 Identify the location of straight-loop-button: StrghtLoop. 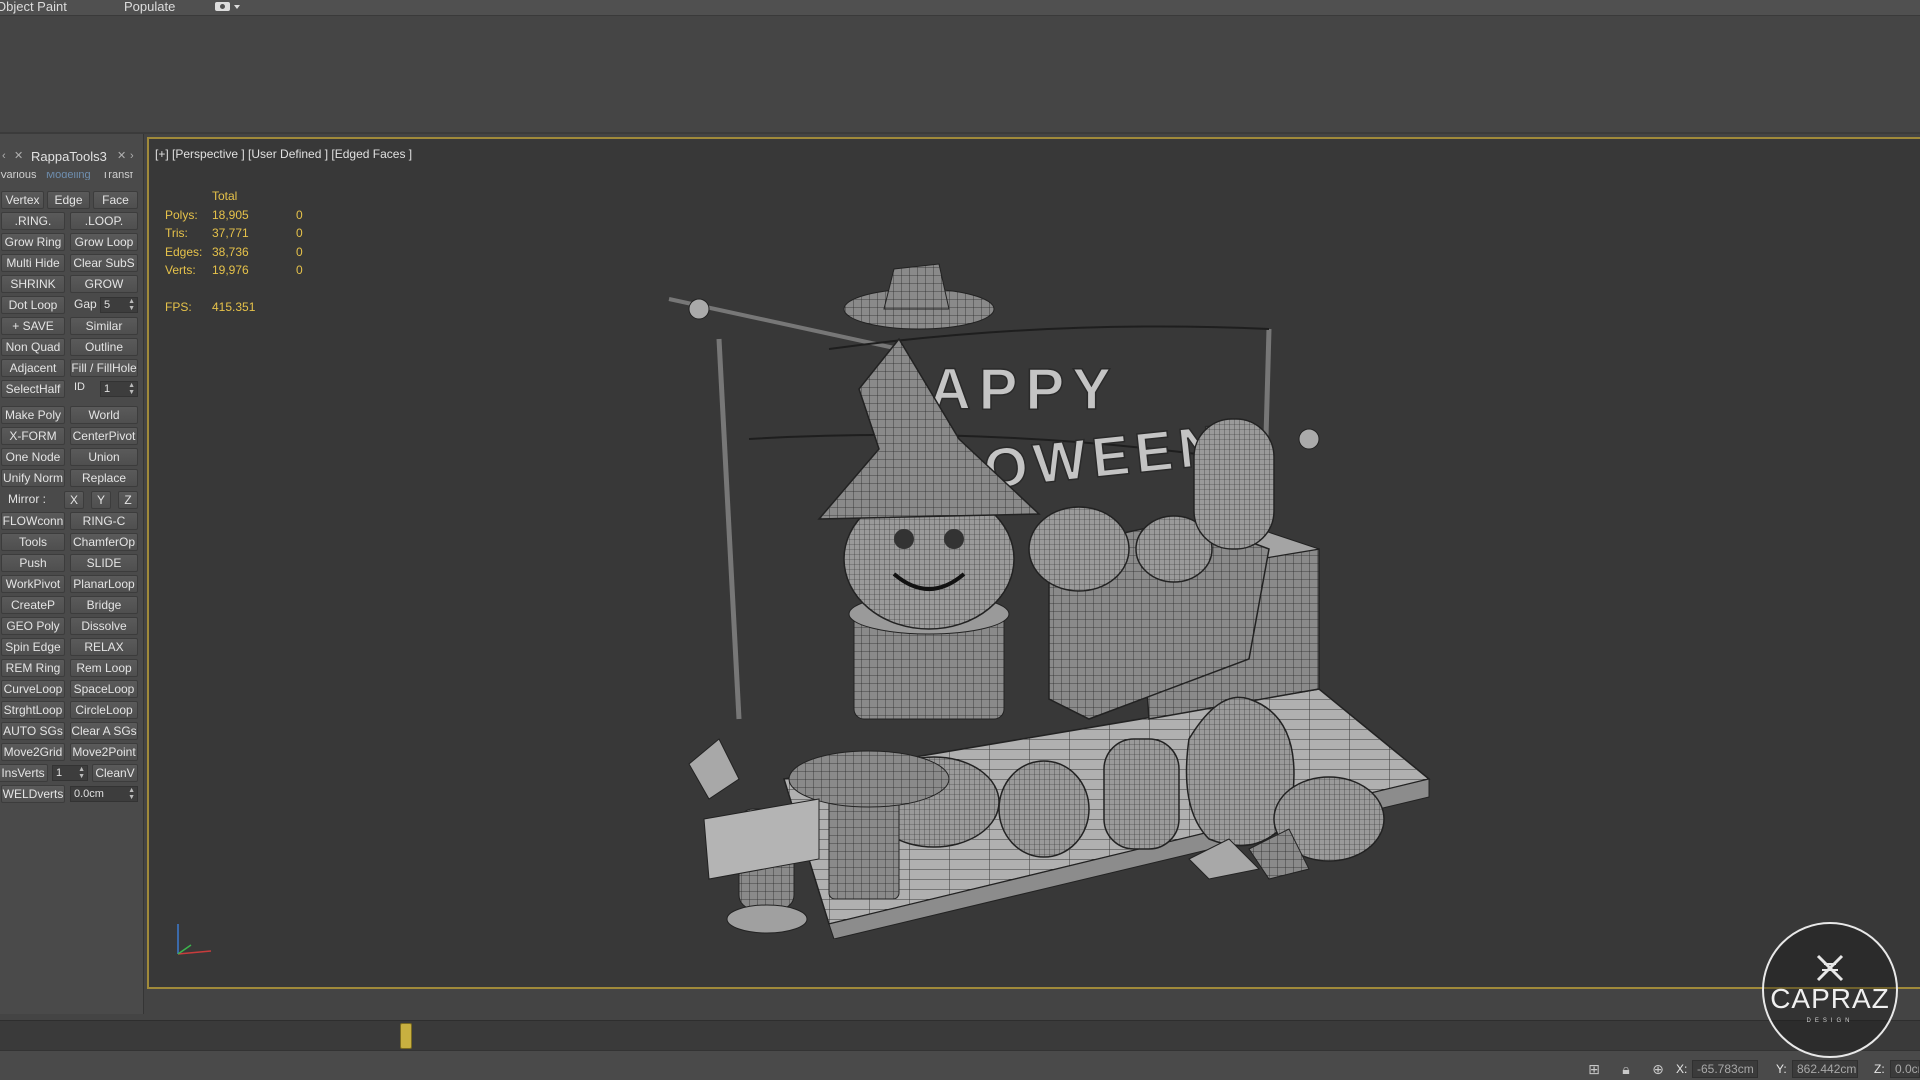
(33, 710).